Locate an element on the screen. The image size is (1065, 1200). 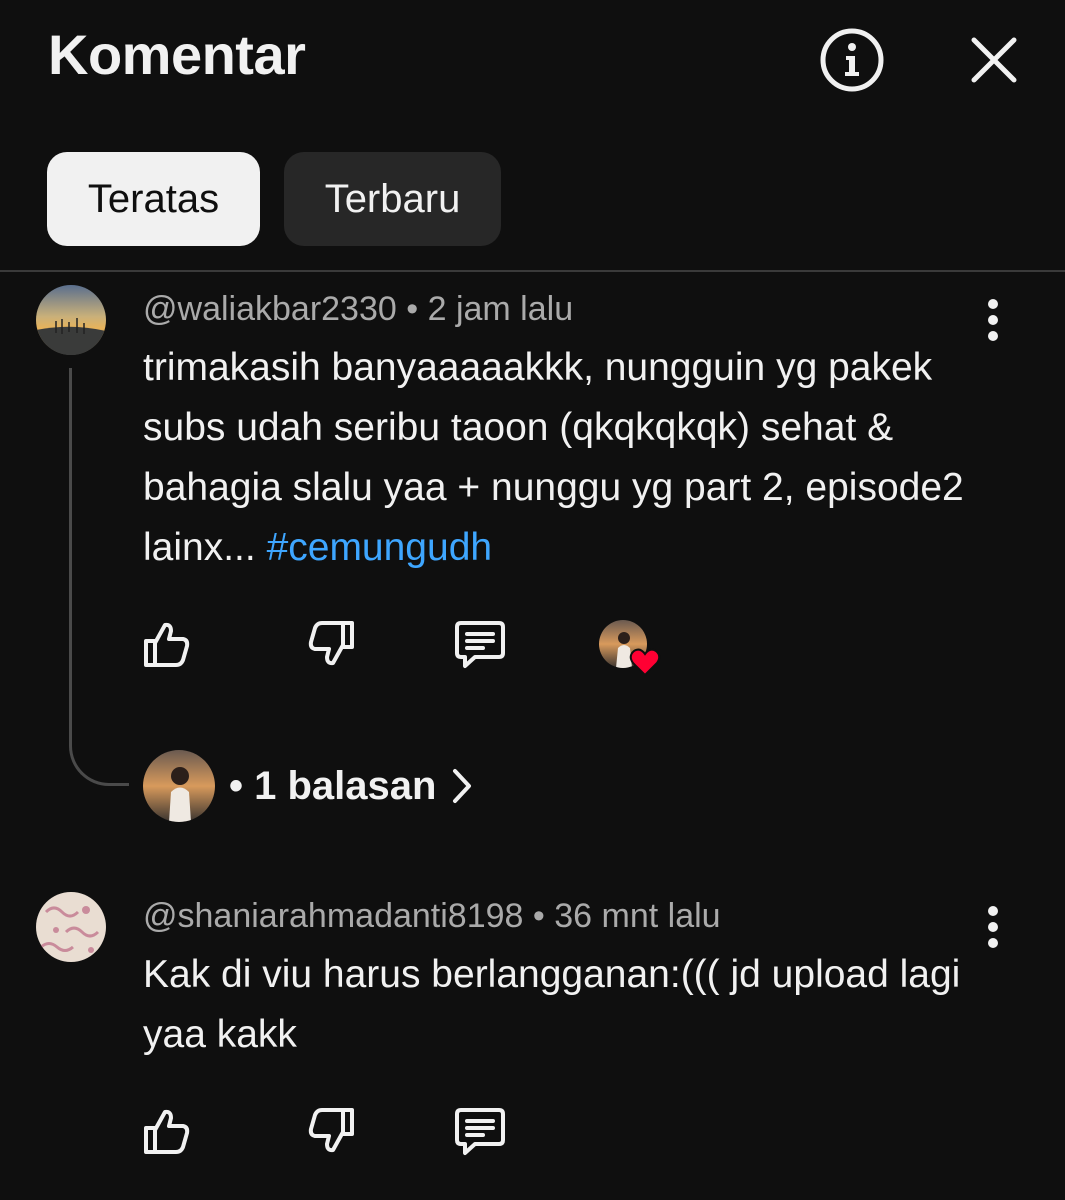
info-button is located at coordinates (852, 60).